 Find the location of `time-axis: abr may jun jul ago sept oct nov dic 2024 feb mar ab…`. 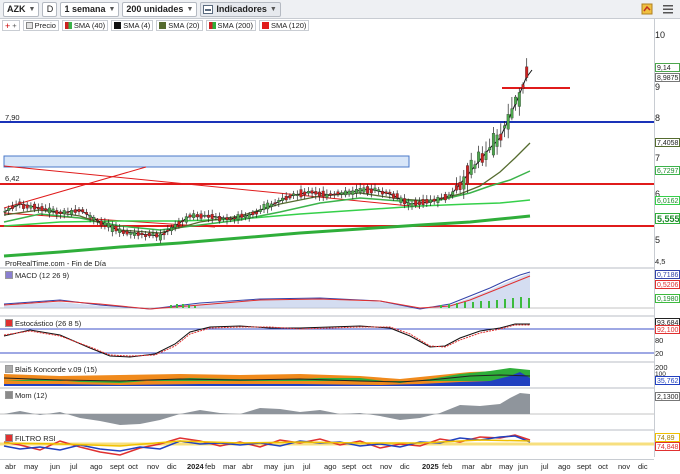

time-axis: abr may jun jul ago sept oct nov dic 2024 feb mar ab… is located at coordinates (327, 466).